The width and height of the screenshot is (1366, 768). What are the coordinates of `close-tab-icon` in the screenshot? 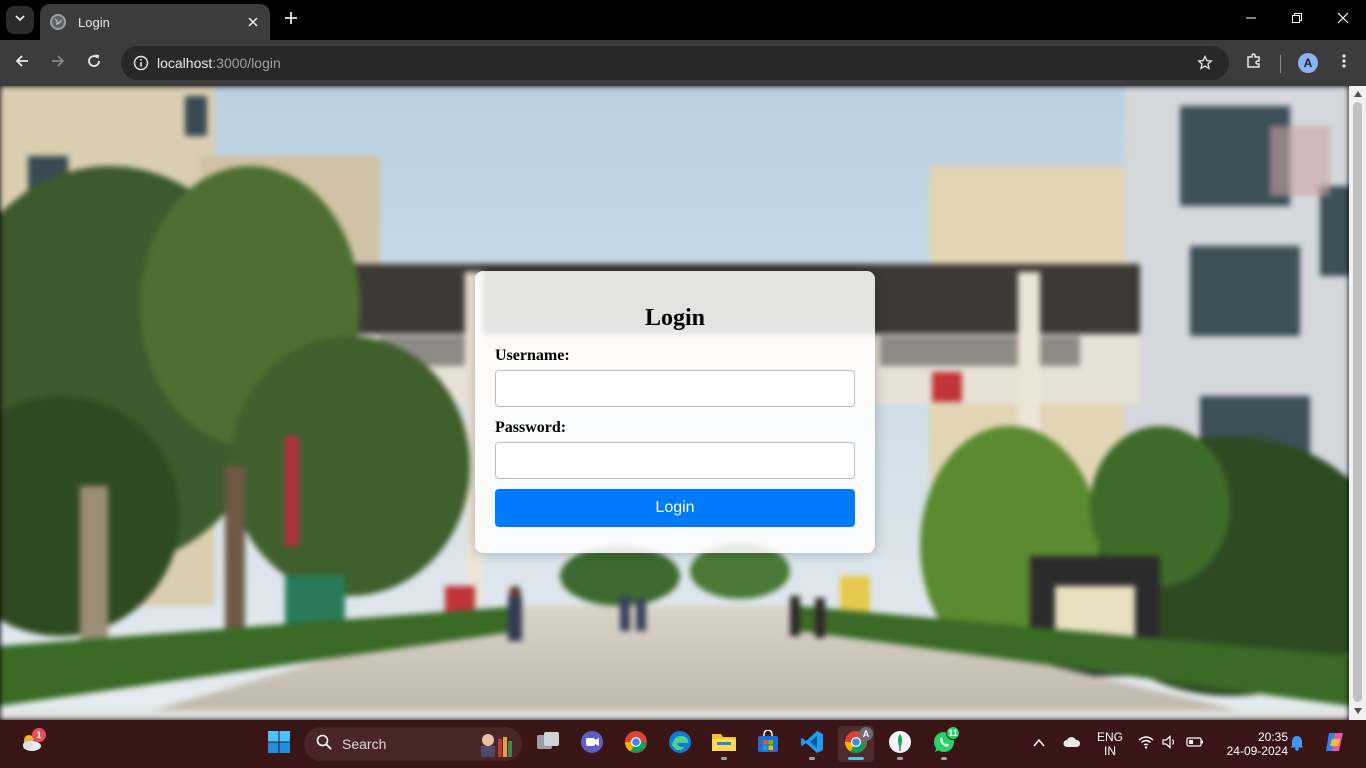 It's located at (253, 22).